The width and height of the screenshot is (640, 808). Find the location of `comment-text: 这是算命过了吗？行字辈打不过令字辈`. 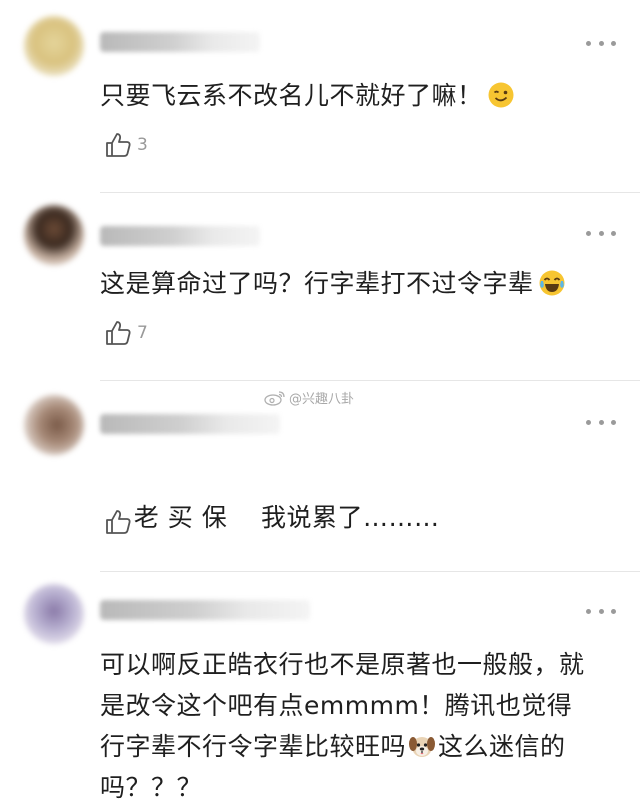

comment-text: 这是算命过了吗？行字辈打不过令字辈 is located at coordinates (355, 283).